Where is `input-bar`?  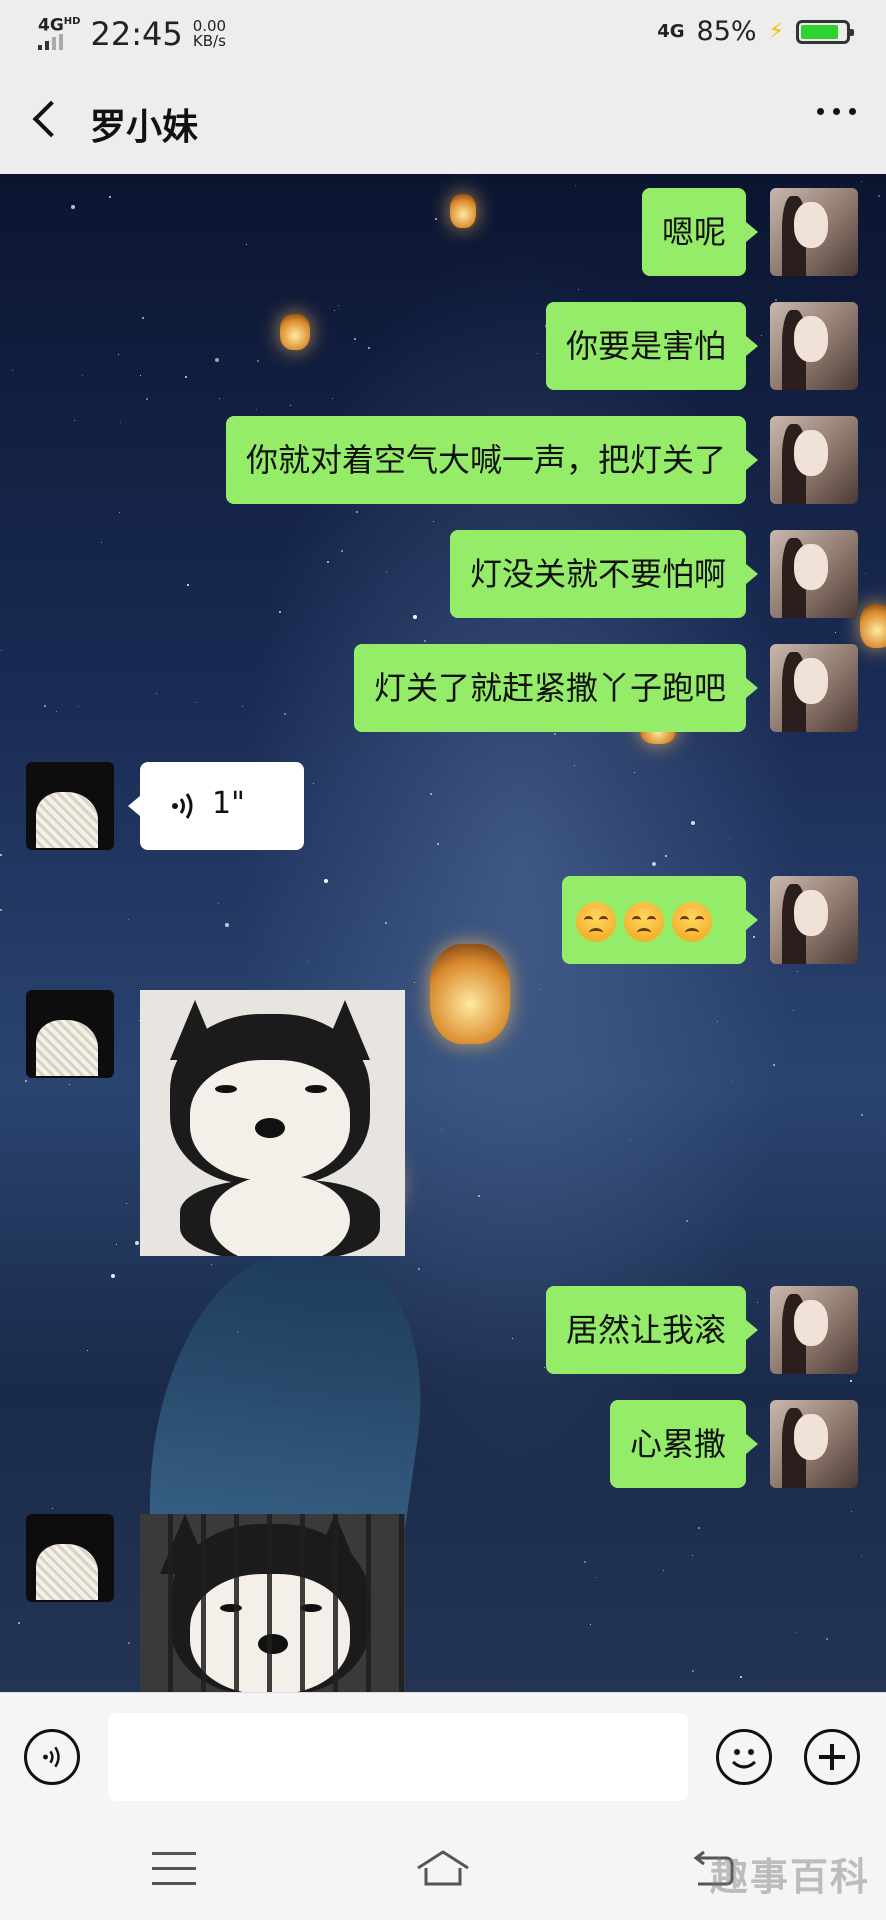 input-bar is located at coordinates (443, 1756).